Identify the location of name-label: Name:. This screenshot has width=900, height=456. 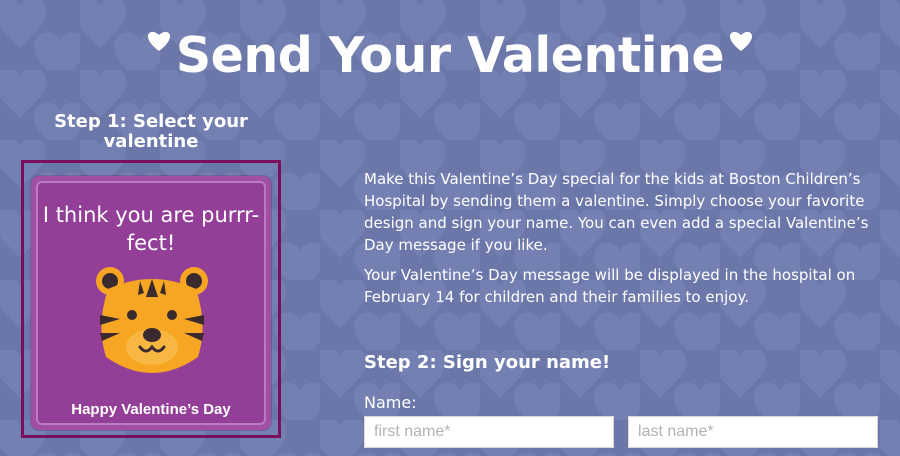
(390, 402).